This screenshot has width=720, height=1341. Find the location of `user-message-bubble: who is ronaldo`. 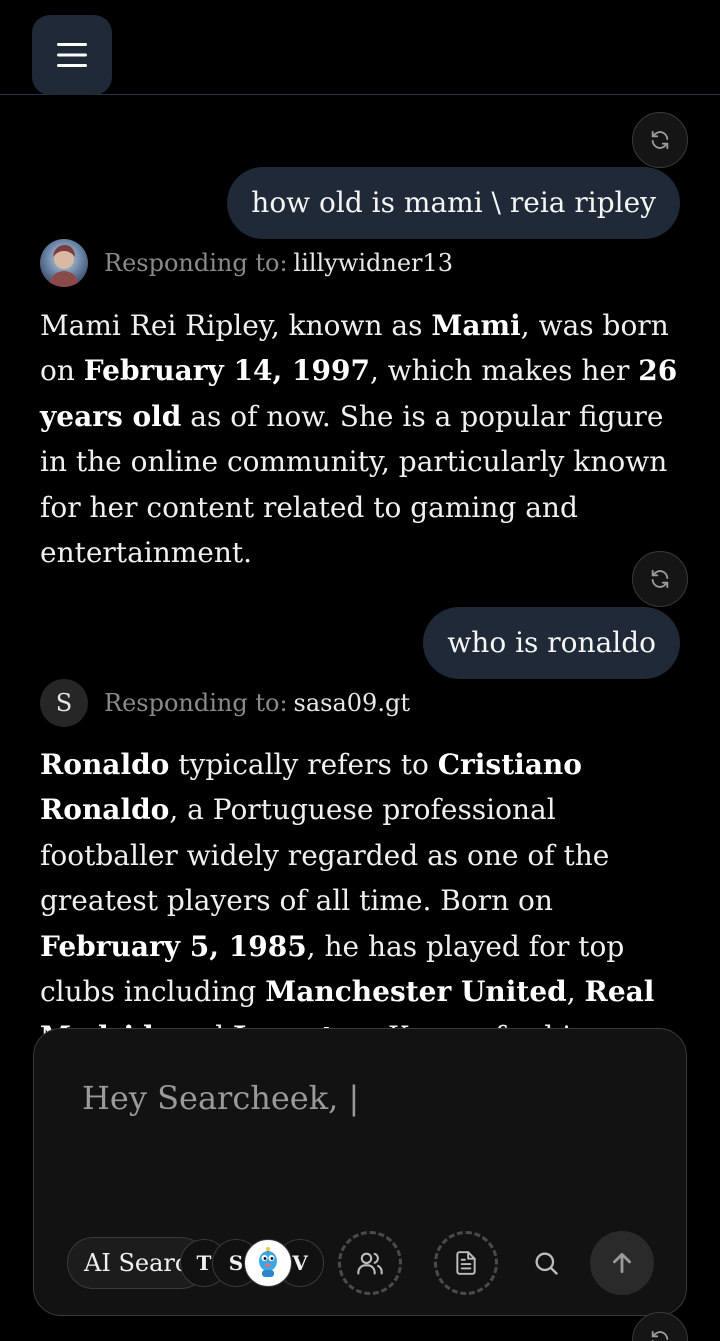

user-message-bubble: who is ronaldo is located at coordinates (551, 643).